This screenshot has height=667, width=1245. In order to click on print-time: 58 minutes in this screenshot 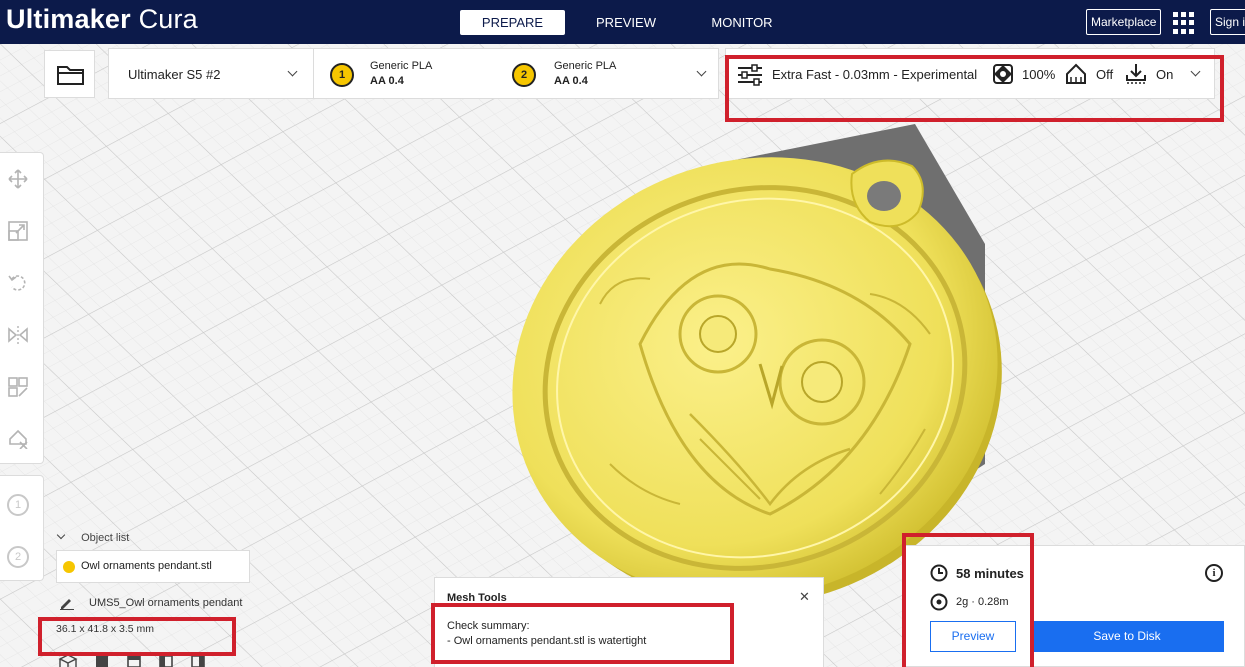, I will do `click(990, 573)`.